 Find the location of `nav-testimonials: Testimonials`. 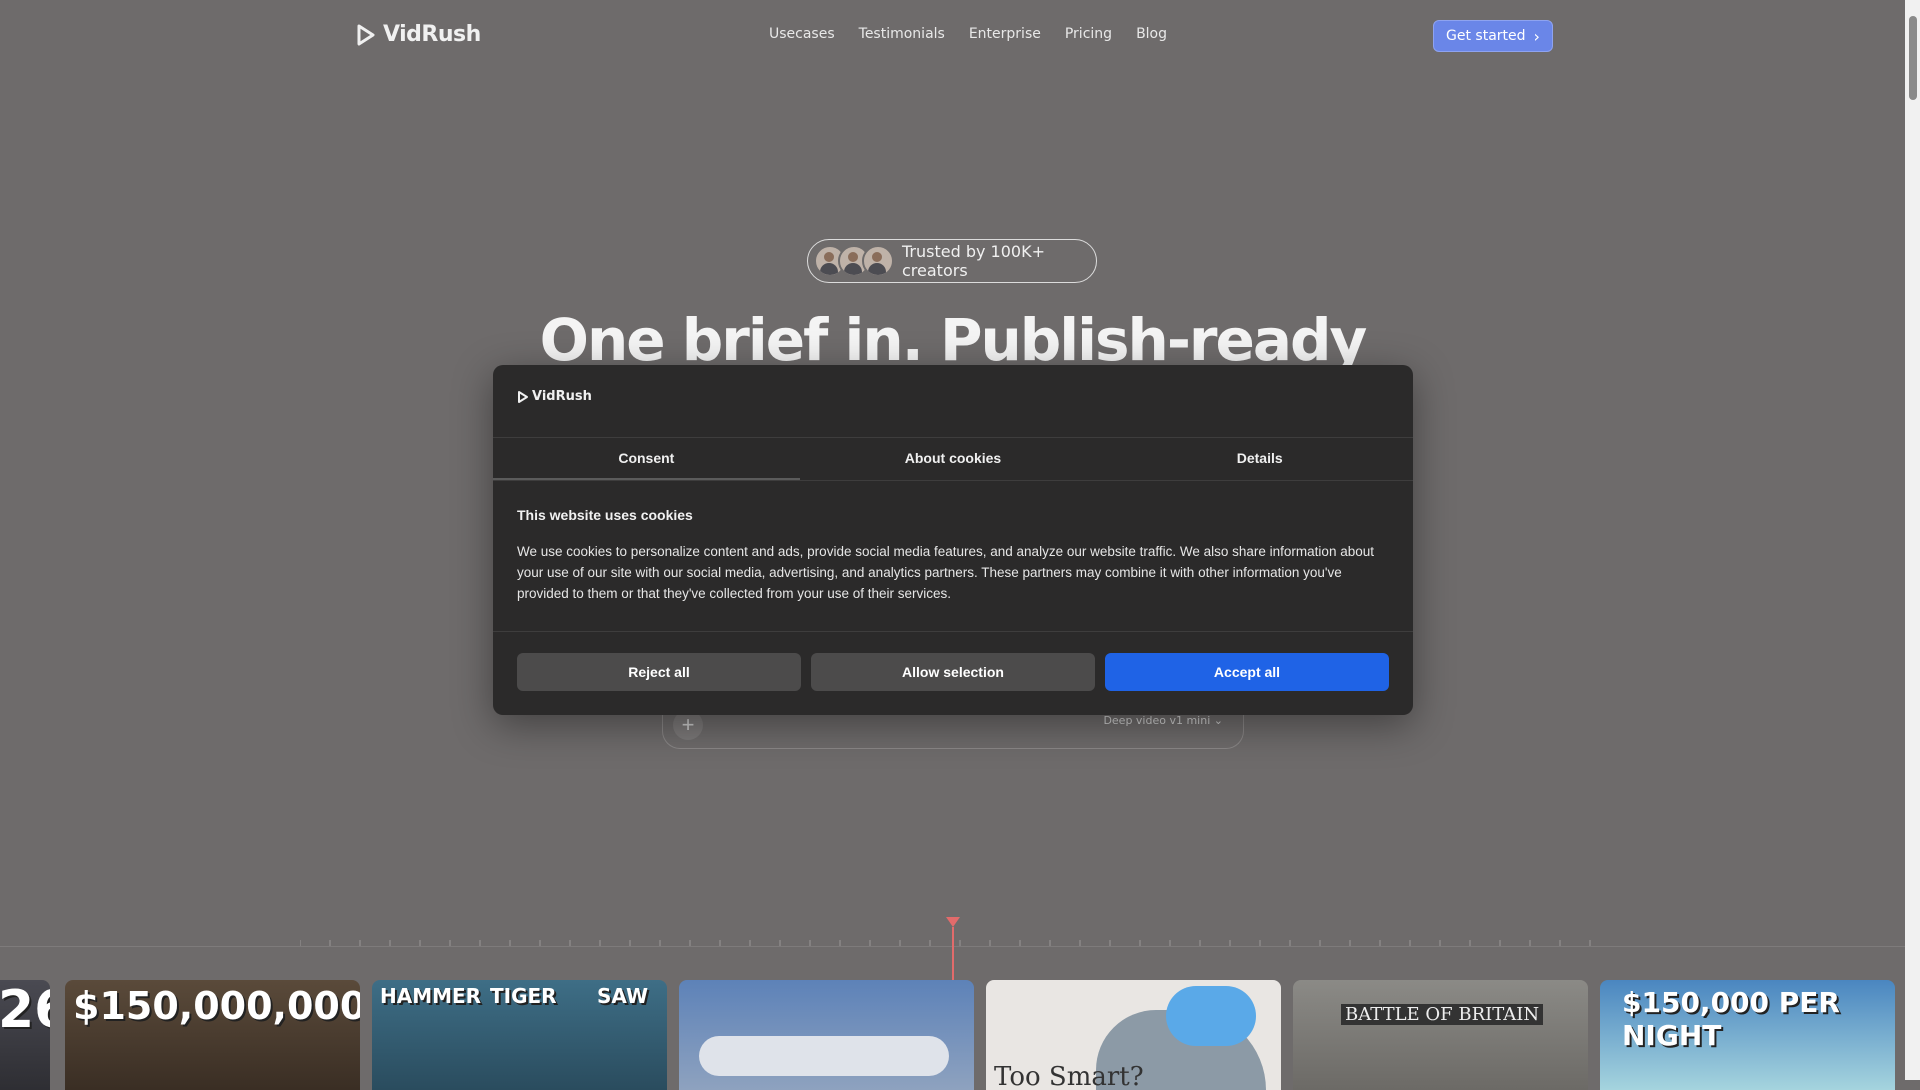

nav-testimonials: Testimonials is located at coordinates (902, 34).